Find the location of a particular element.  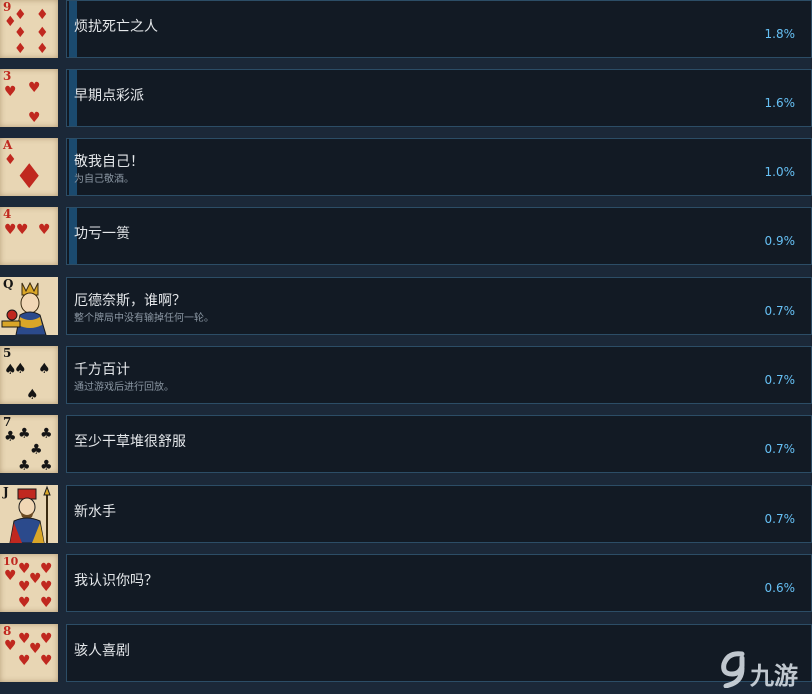

achievement-name: 敬我自己！ is located at coordinates (109, 162).